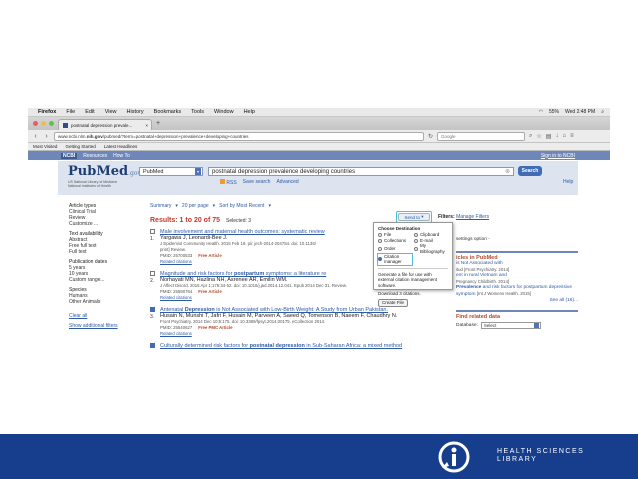  Describe the element at coordinates (393, 303) in the screenshot. I see `create-file-button: Create File` at that location.